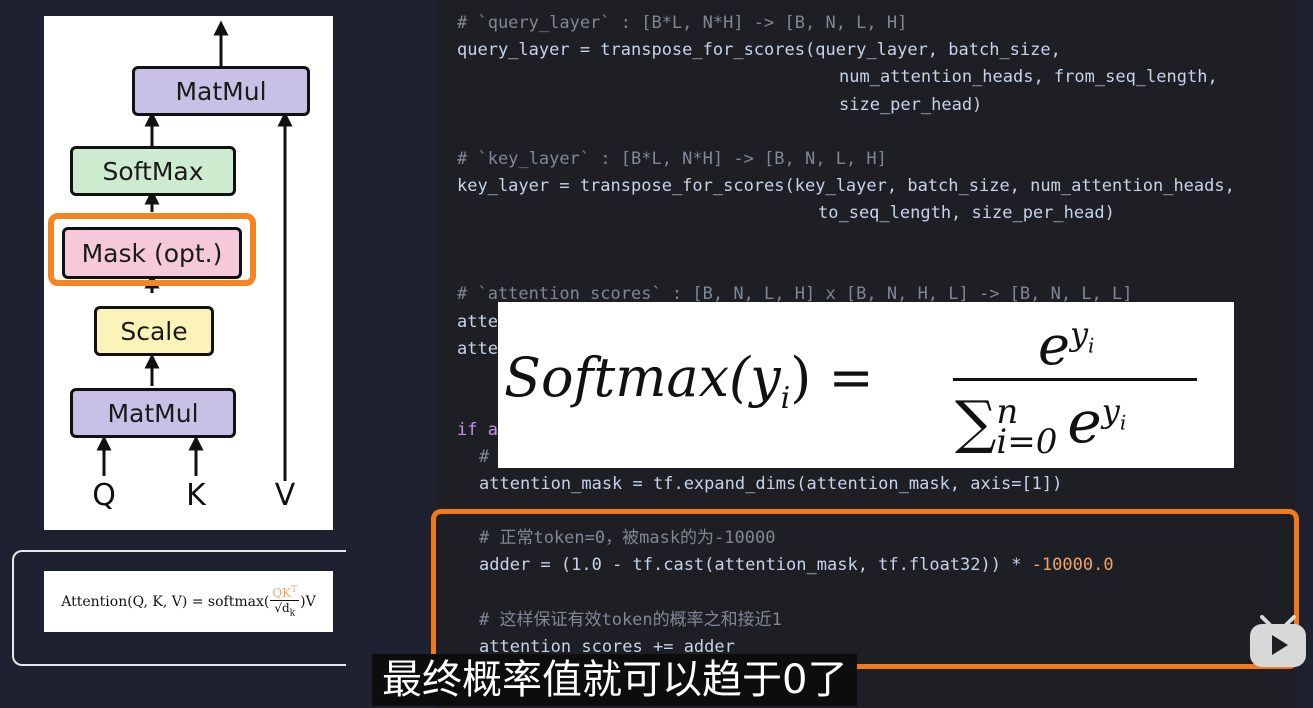  What do you see at coordinates (1041, 425) in the screenshot?
I see `softmax-denominator: ∑ n i=0 eyi` at bounding box center [1041, 425].